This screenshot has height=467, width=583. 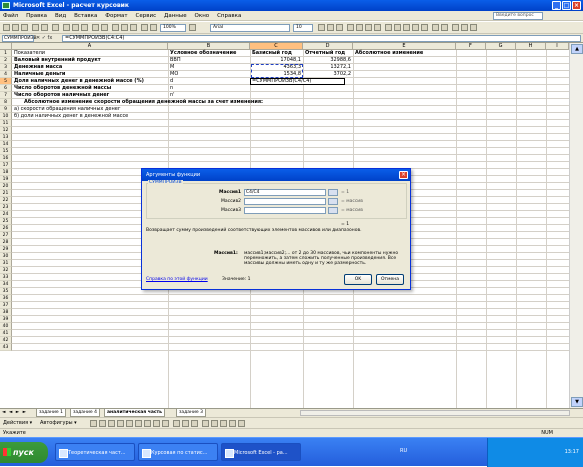 I want to click on clipart-icon, so click(x=156, y=423).